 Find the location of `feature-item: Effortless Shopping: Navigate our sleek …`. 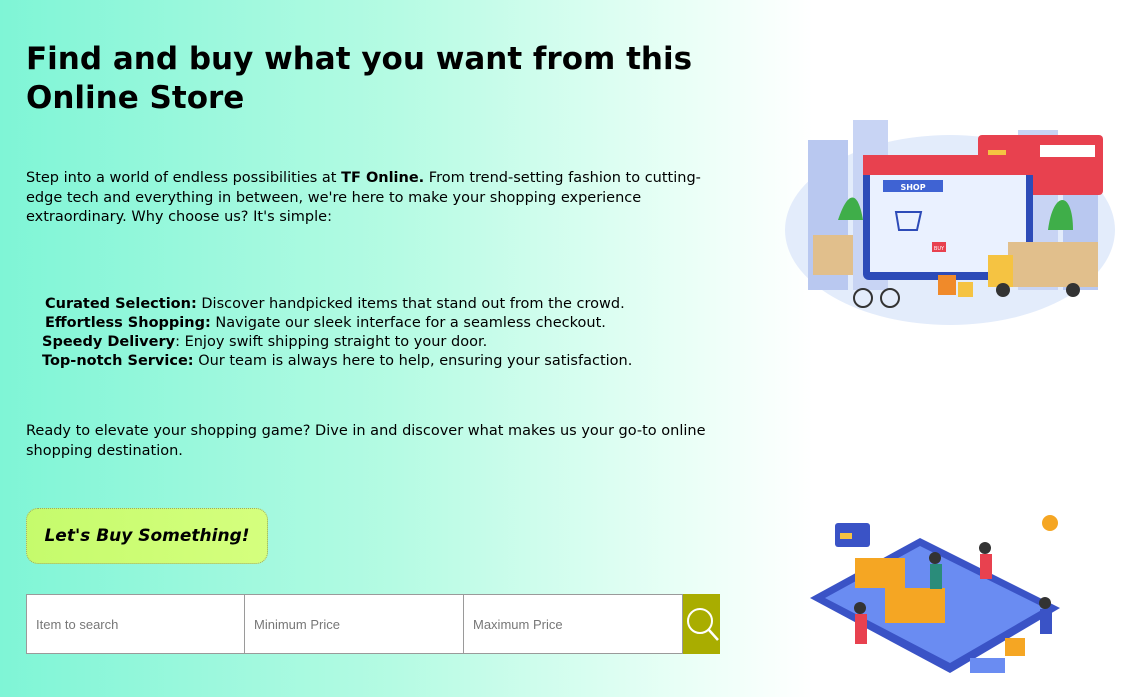

feature-item: Effortless Shopping: Navigate our sleek … is located at coordinates (336, 323).